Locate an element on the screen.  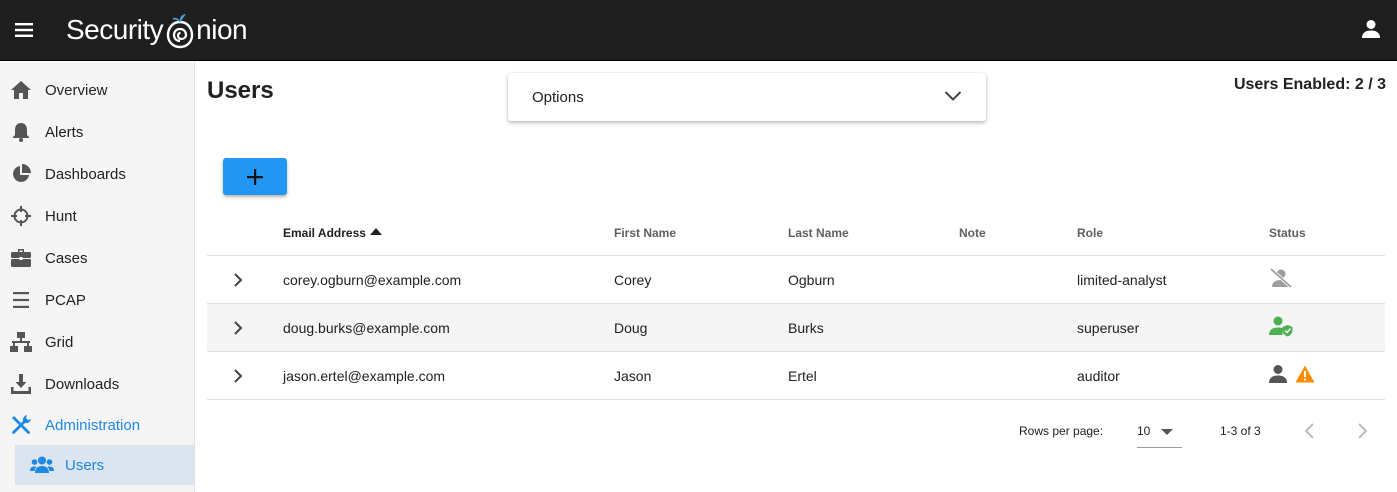
users-enabled-count: Users Enabled: 2 / 3 is located at coordinates (1309, 84).